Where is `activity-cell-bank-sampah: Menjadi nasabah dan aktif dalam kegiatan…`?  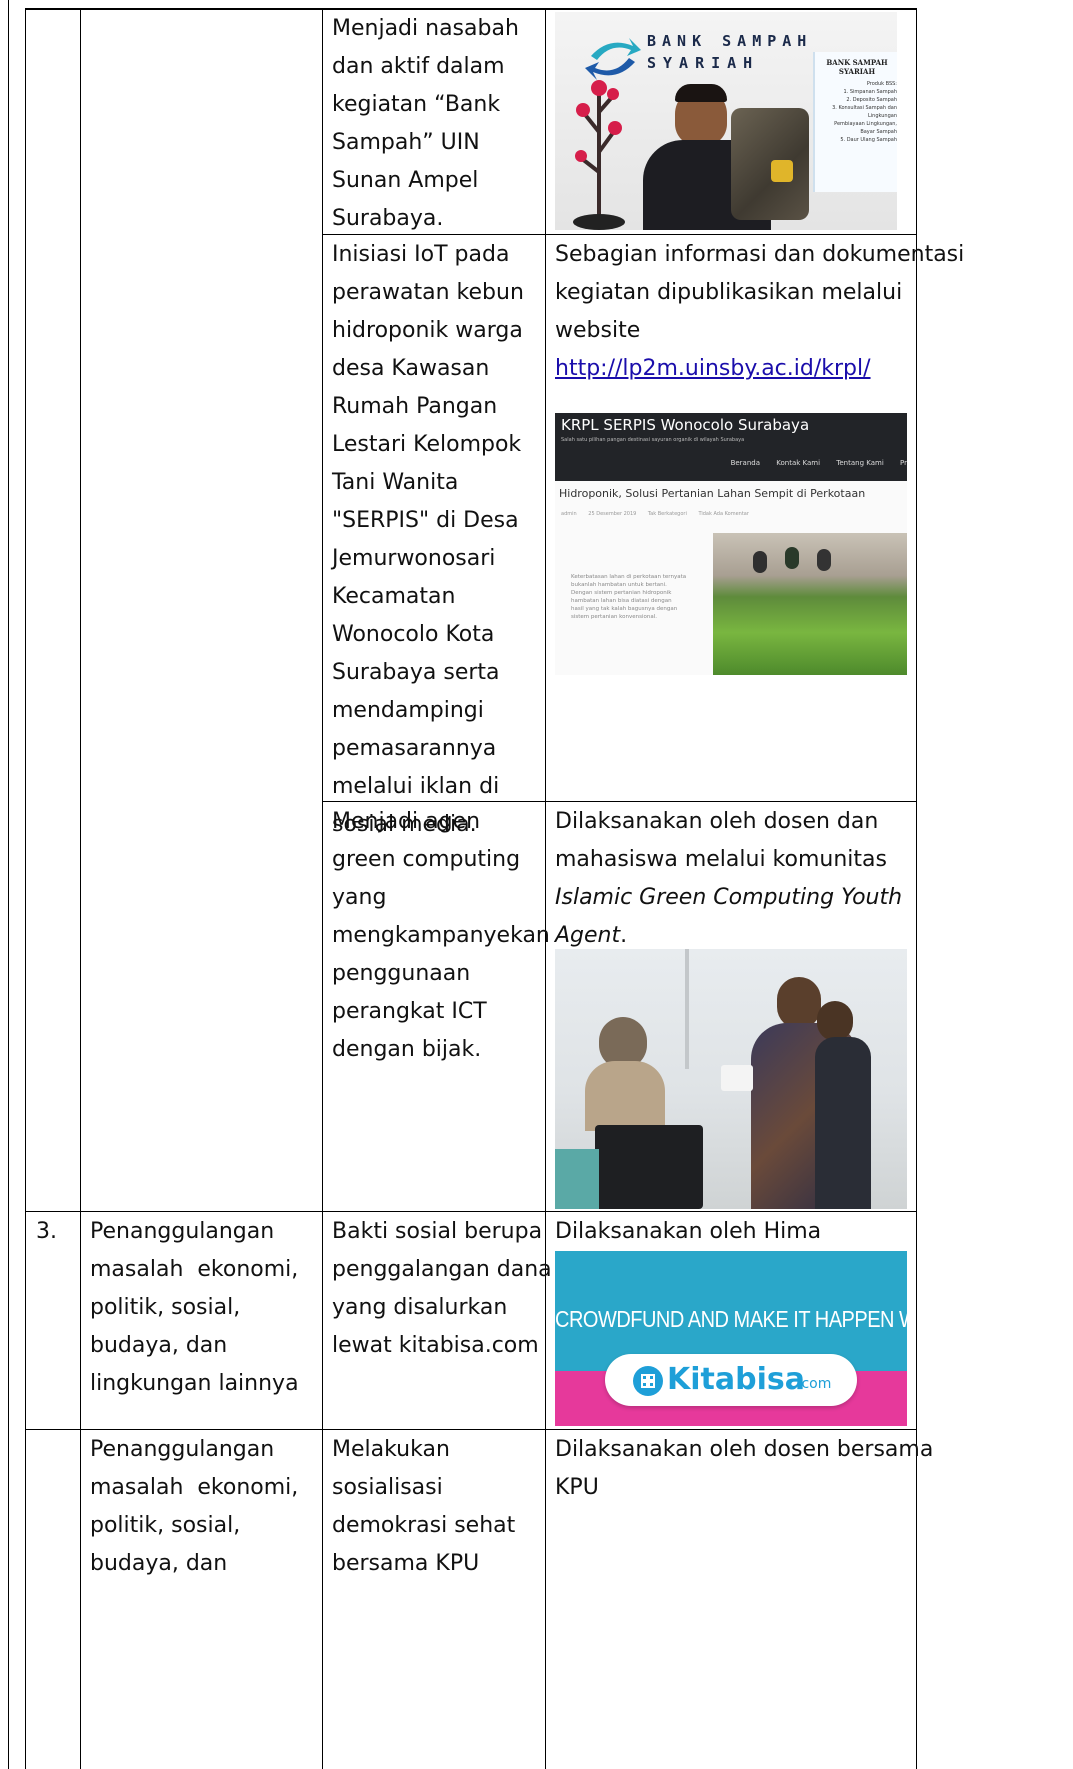 activity-cell-bank-sampah: Menjadi nasabah dan aktif dalam kegiatan… is located at coordinates (425, 124).